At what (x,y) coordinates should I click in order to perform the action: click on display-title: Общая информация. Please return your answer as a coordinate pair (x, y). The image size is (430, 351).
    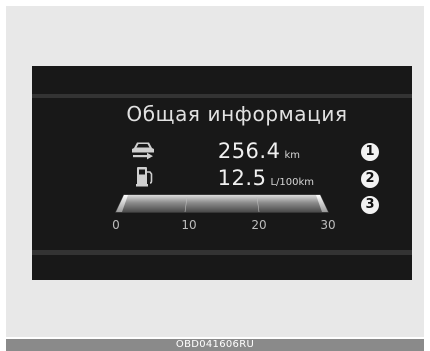
    Looking at the image, I should click on (237, 114).